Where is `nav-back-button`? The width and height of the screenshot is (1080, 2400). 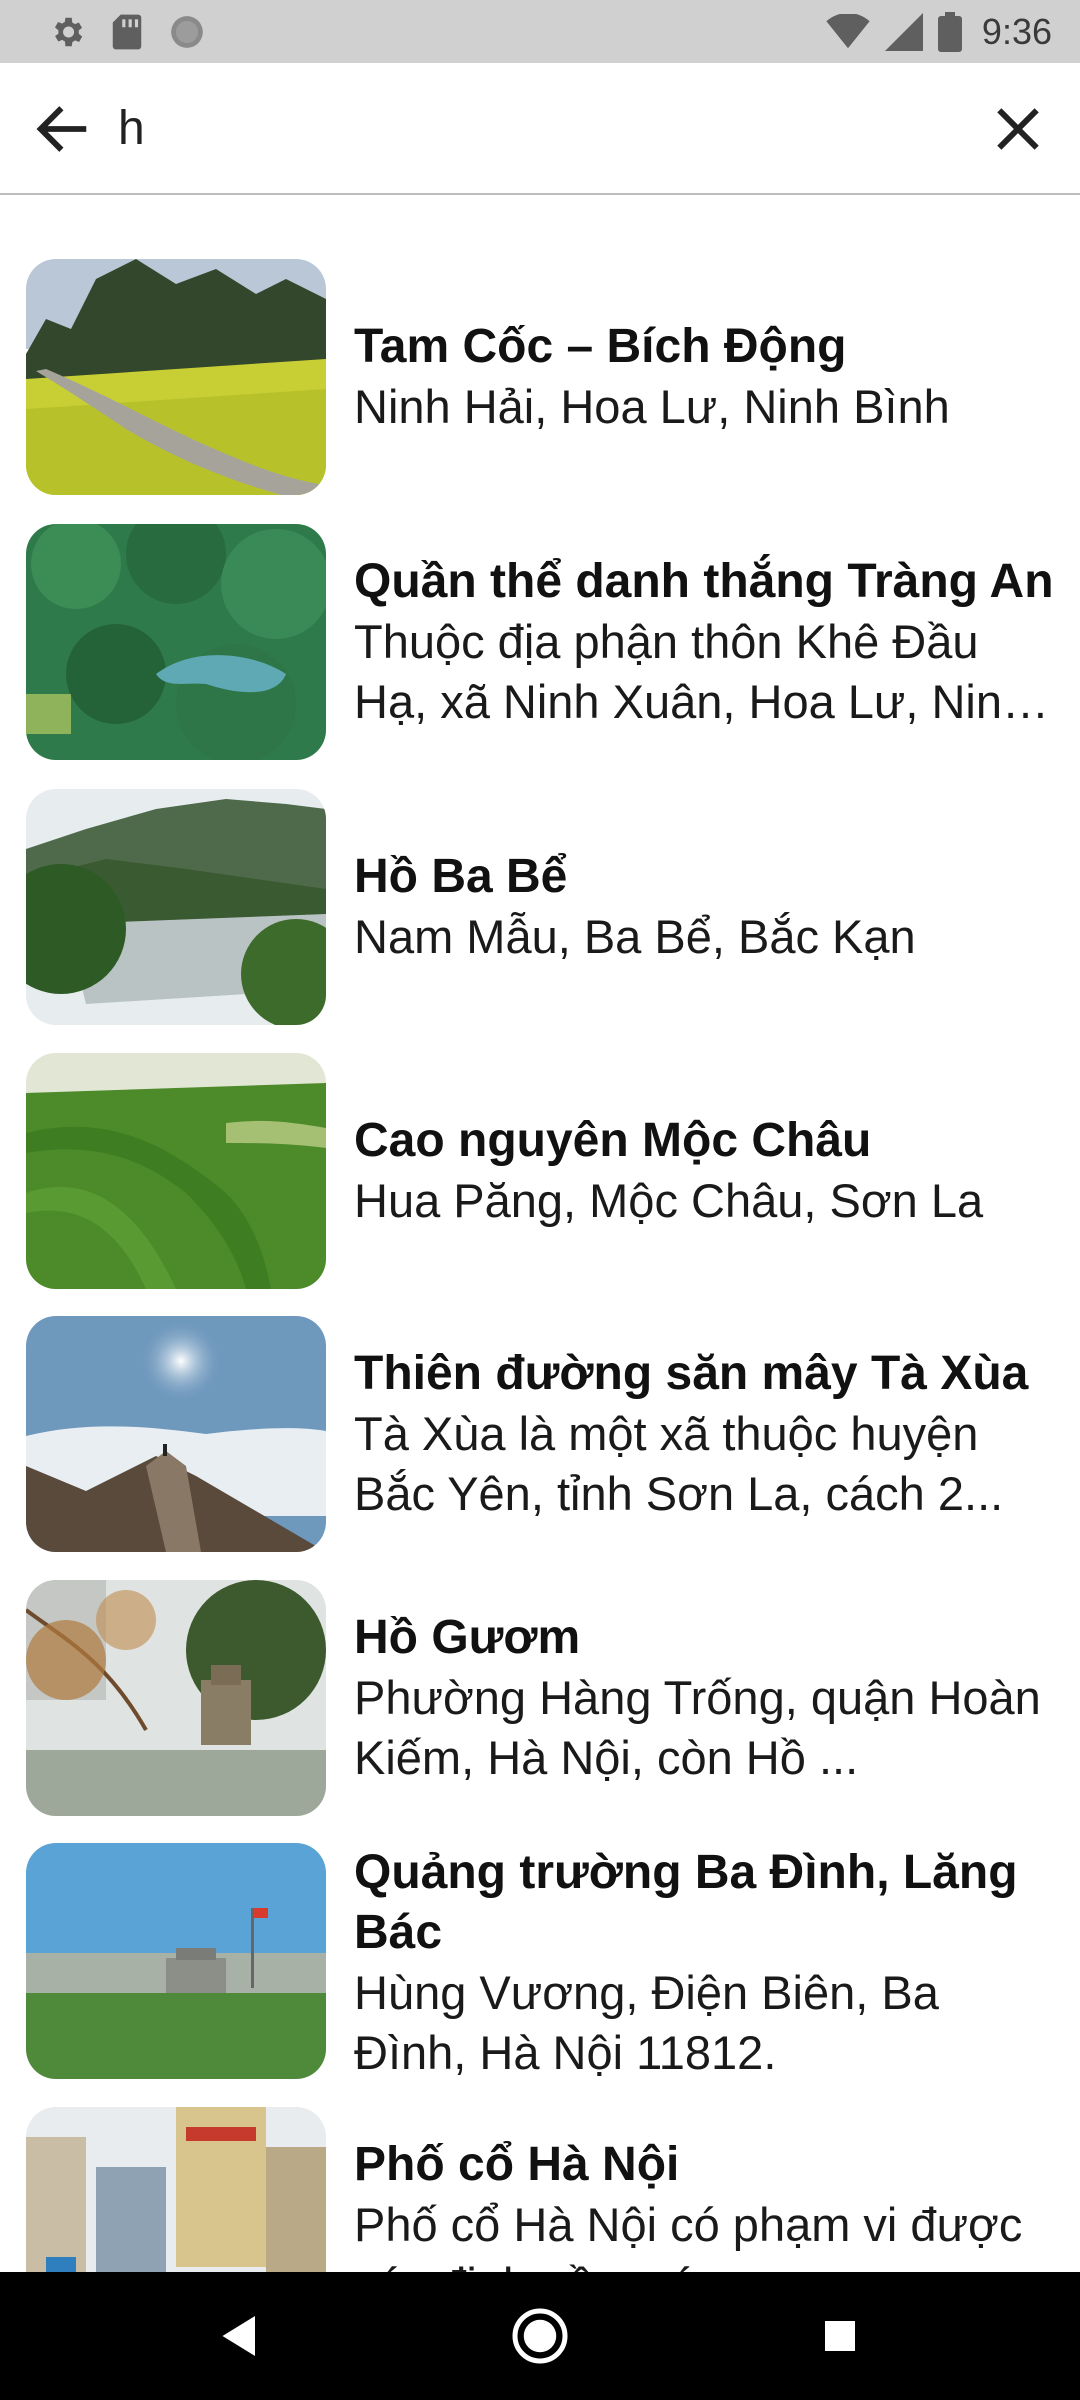 nav-back-button is located at coordinates (240, 2336).